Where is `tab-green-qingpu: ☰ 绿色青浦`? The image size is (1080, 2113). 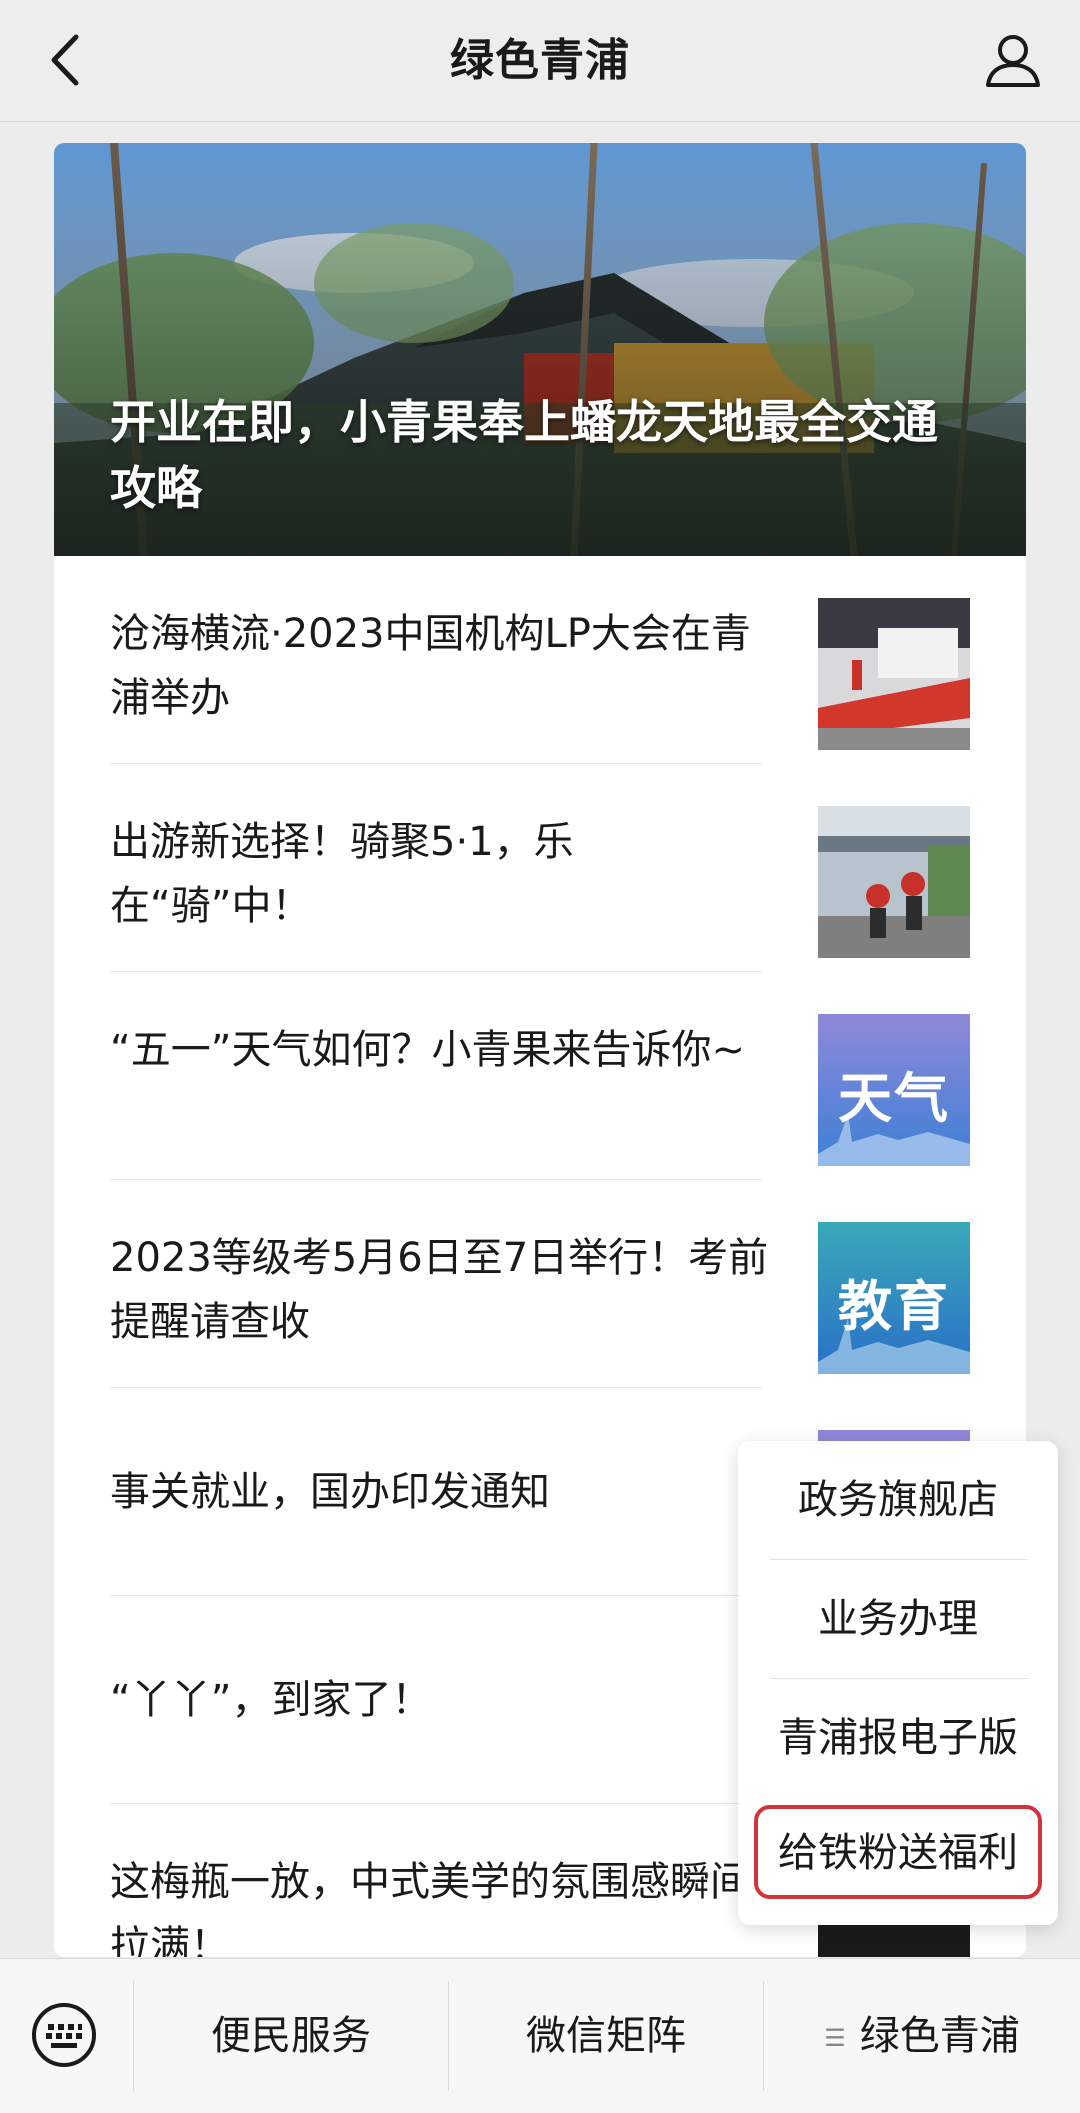 tab-green-qingpu: ☰ 绿色青浦 is located at coordinates (922, 2036).